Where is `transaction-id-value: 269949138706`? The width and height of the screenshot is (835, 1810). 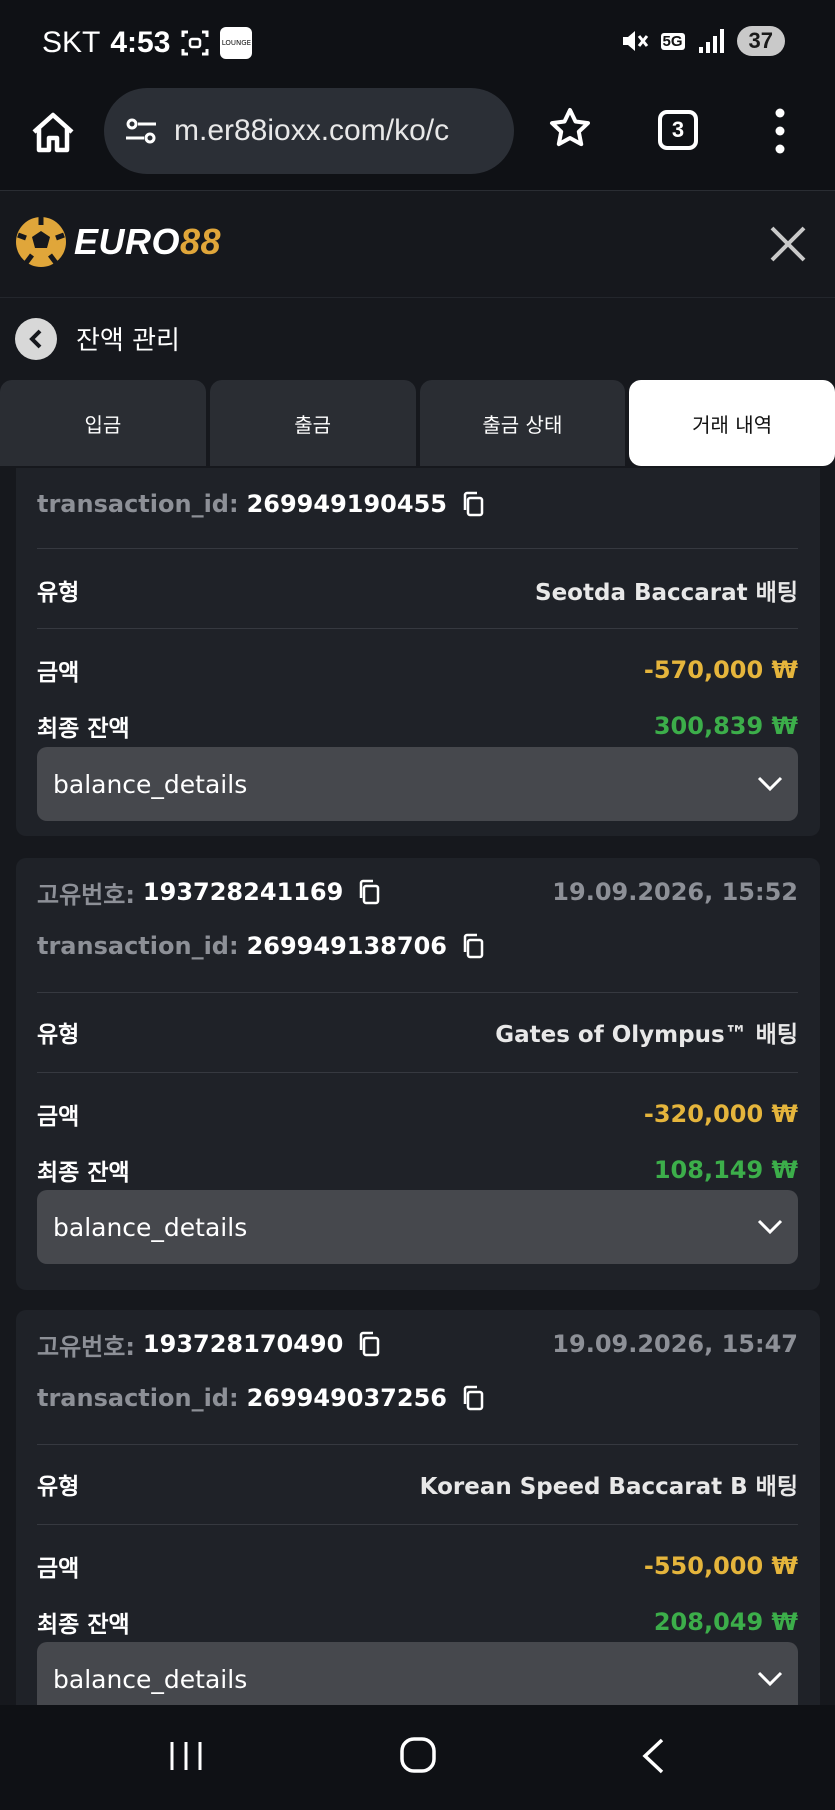 transaction-id-value: 269949138706 is located at coordinates (346, 946).